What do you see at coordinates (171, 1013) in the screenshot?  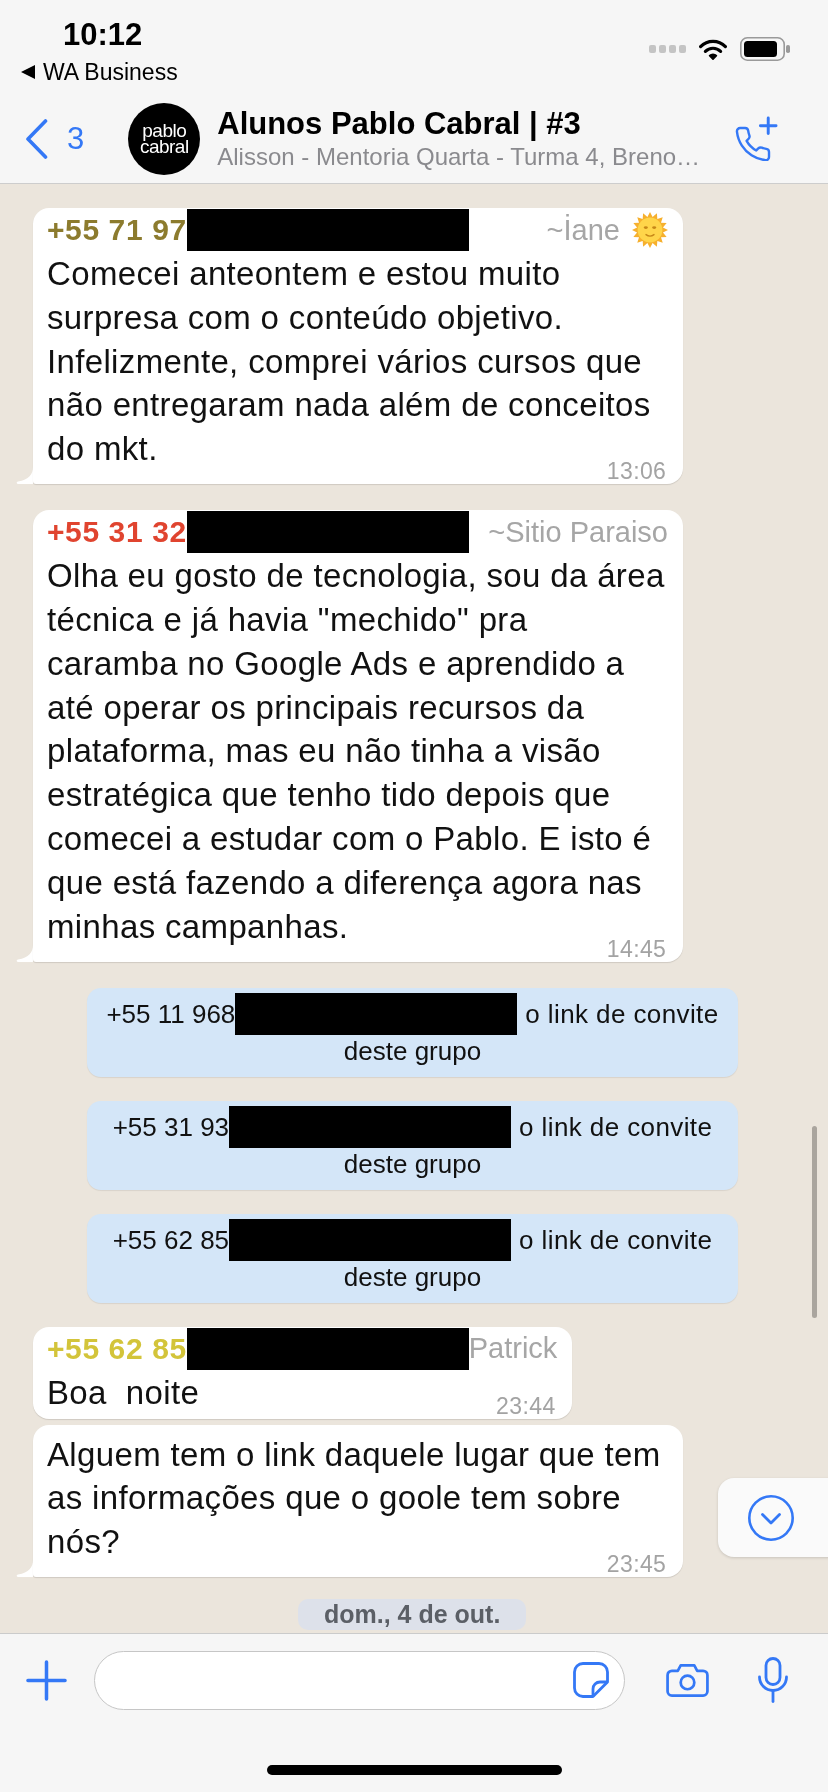 I see `system-message-text: +55 11 968` at bounding box center [171, 1013].